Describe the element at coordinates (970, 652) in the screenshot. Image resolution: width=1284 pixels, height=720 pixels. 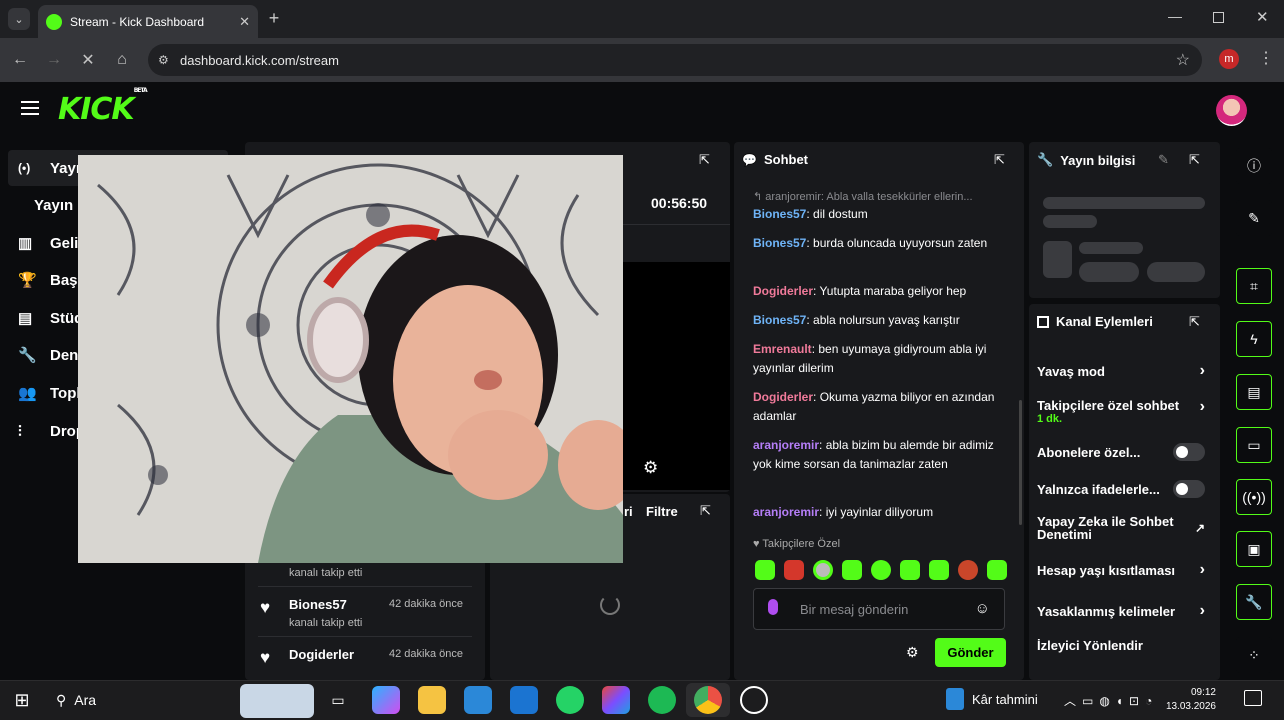
I see `send-button: Gönder` at that location.